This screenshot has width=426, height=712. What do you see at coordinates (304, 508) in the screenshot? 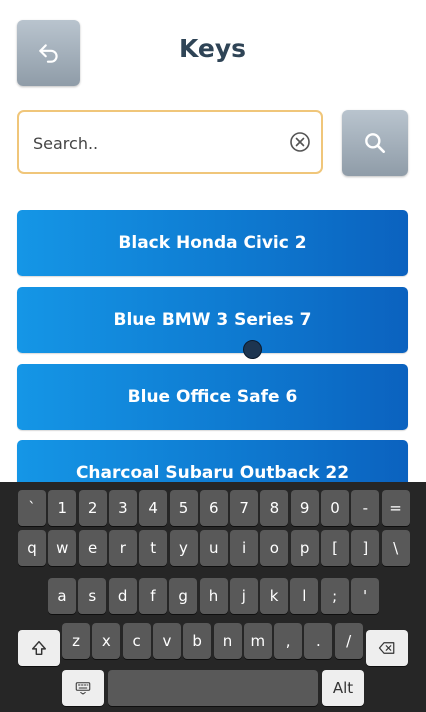
I see `key-row1-9: 9` at bounding box center [304, 508].